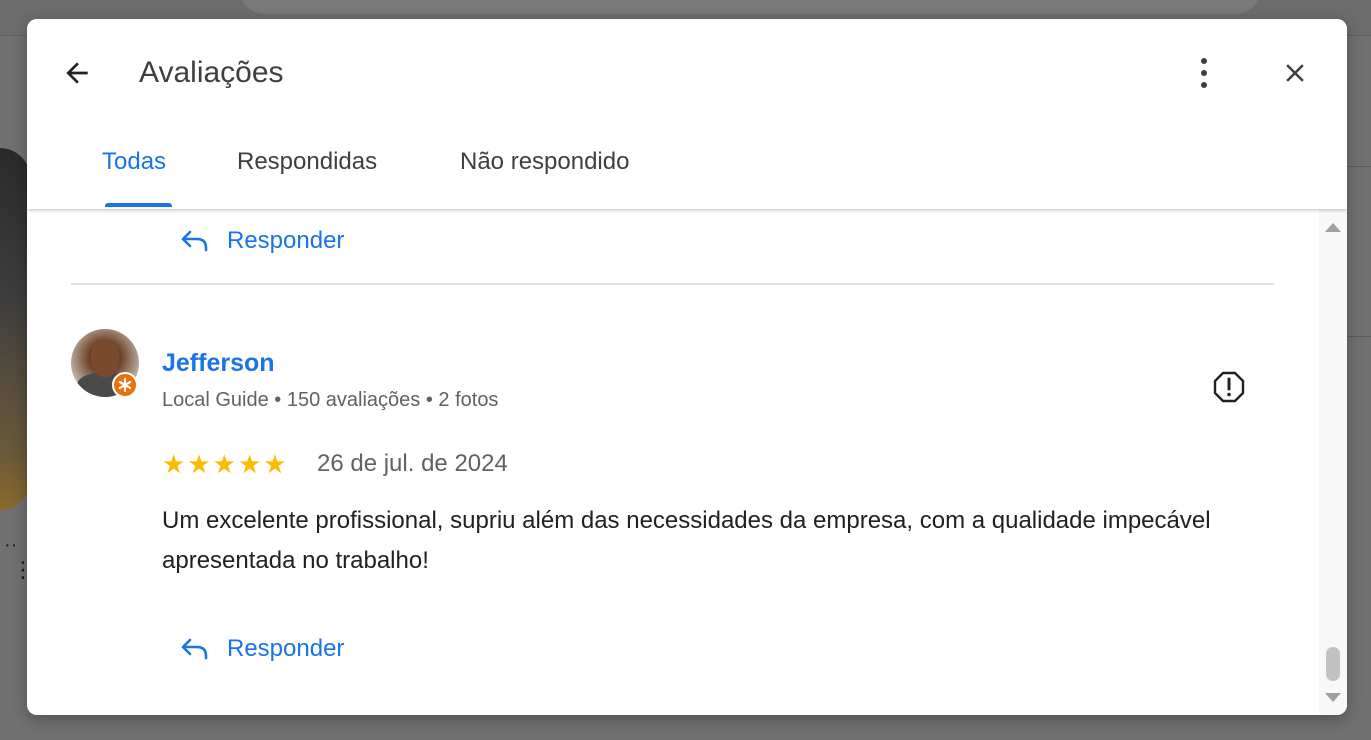 The height and width of the screenshot is (740, 1371). I want to click on reviewer-meta: Local Guide • 150 avaliações • 2 fotos, so click(330, 400).